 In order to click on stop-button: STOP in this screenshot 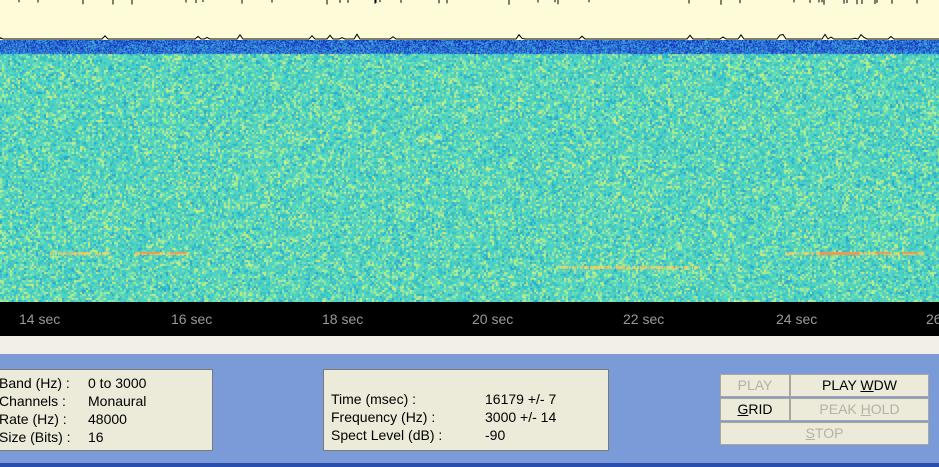, I will do `click(824, 433)`.